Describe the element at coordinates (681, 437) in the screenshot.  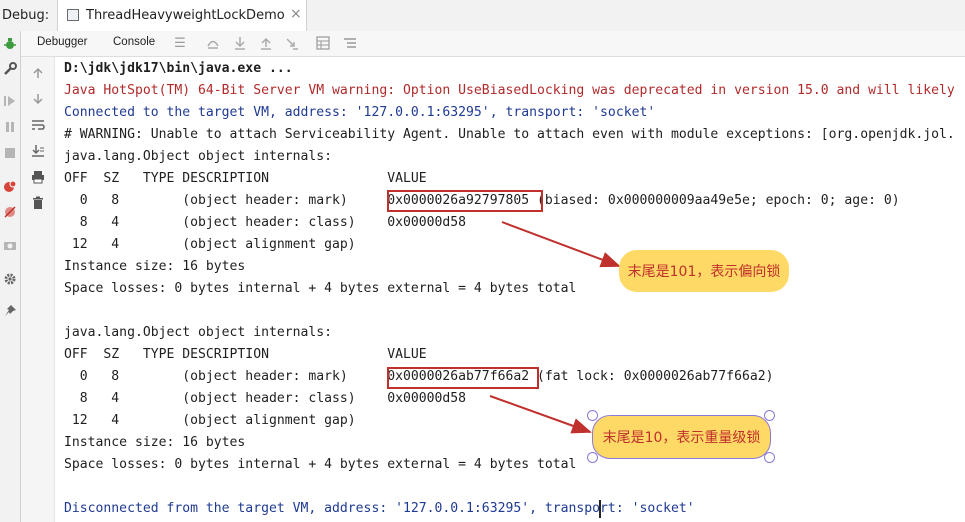
I see `callout-heavyweight-lock: 末尾是10，表示重量级锁` at that location.